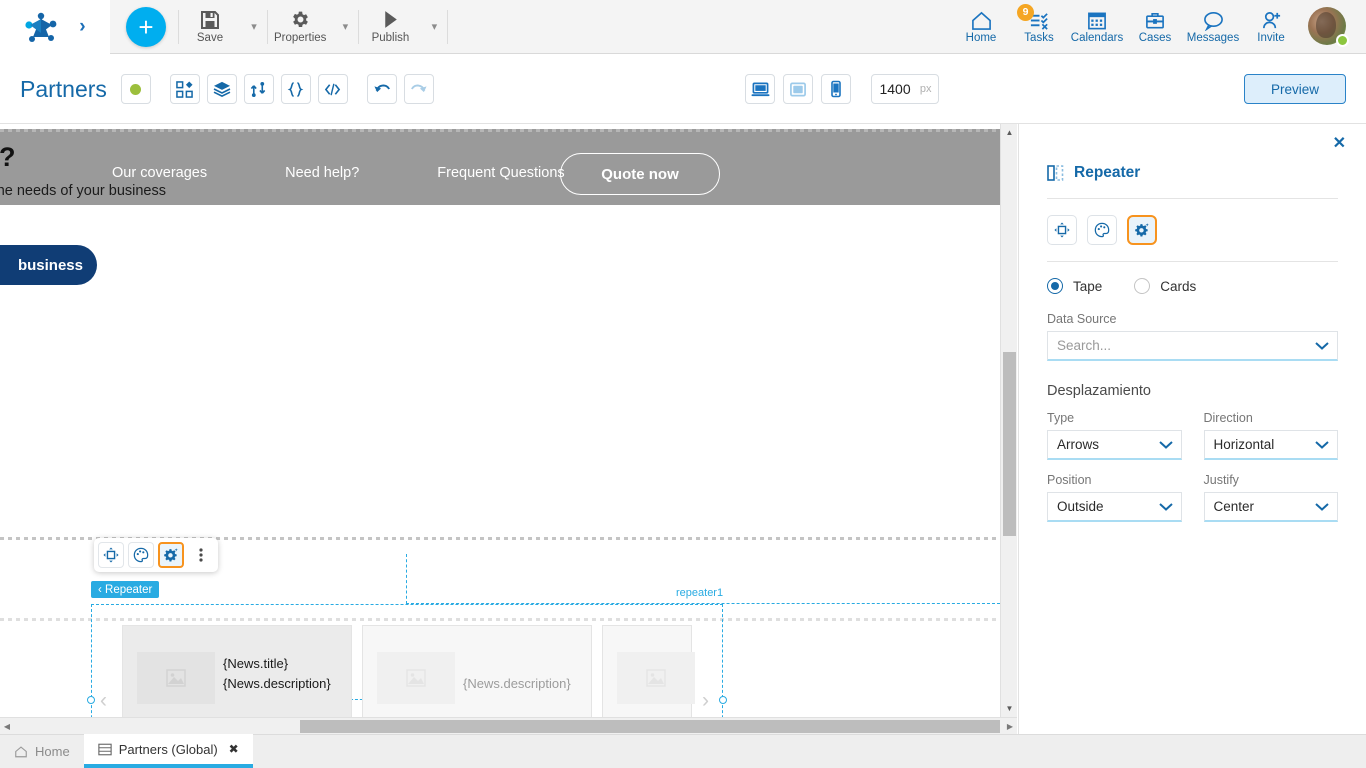 The height and width of the screenshot is (768, 1366). I want to click on nav-item-invite: Invite, so click(1271, 27).